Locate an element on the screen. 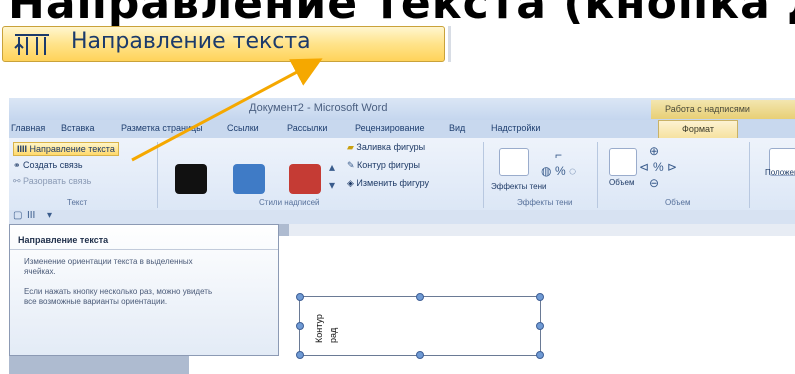 The image size is (795, 374). shape-outline-label: Контур фигуры is located at coordinates (388, 165).